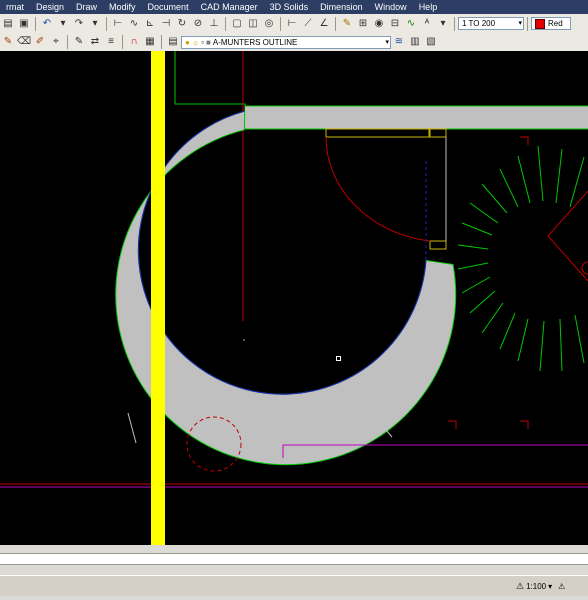 This screenshot has height=600, width=588. Describe the element at coordinates (521, 258) in the screenshot. I see `stair-arrows` at that location.